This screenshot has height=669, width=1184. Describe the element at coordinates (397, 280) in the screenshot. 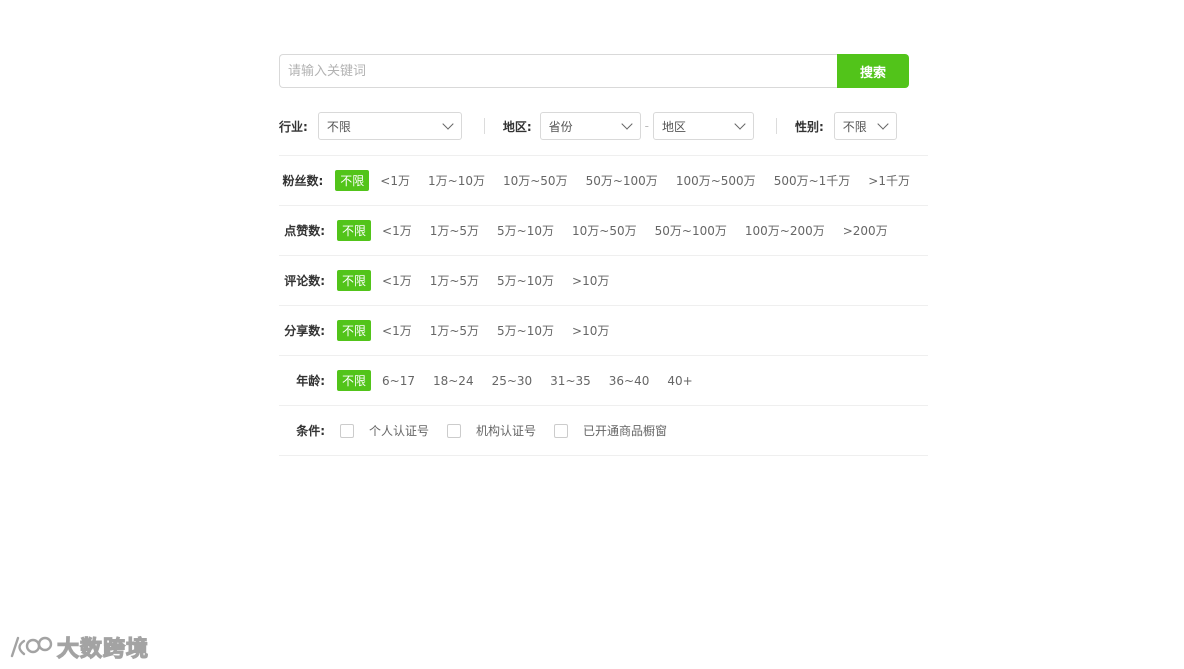

I see `comments-option: <1万` at that location.